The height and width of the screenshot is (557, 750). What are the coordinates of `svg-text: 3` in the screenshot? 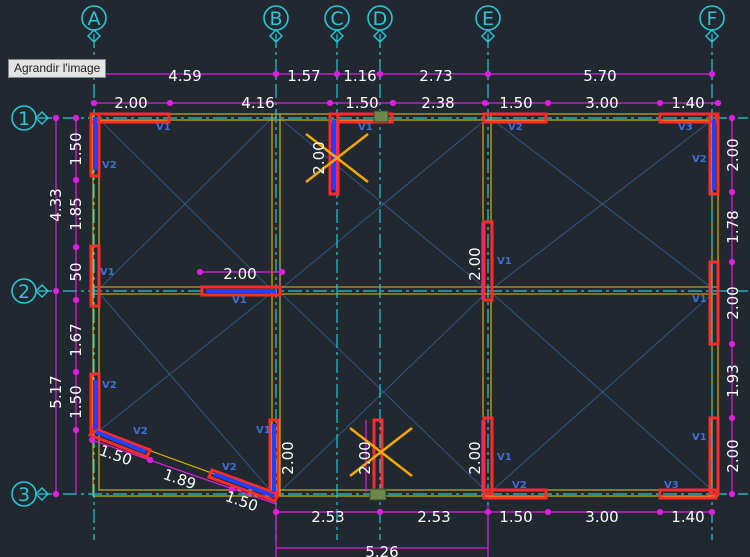 It's located at (24, 495).